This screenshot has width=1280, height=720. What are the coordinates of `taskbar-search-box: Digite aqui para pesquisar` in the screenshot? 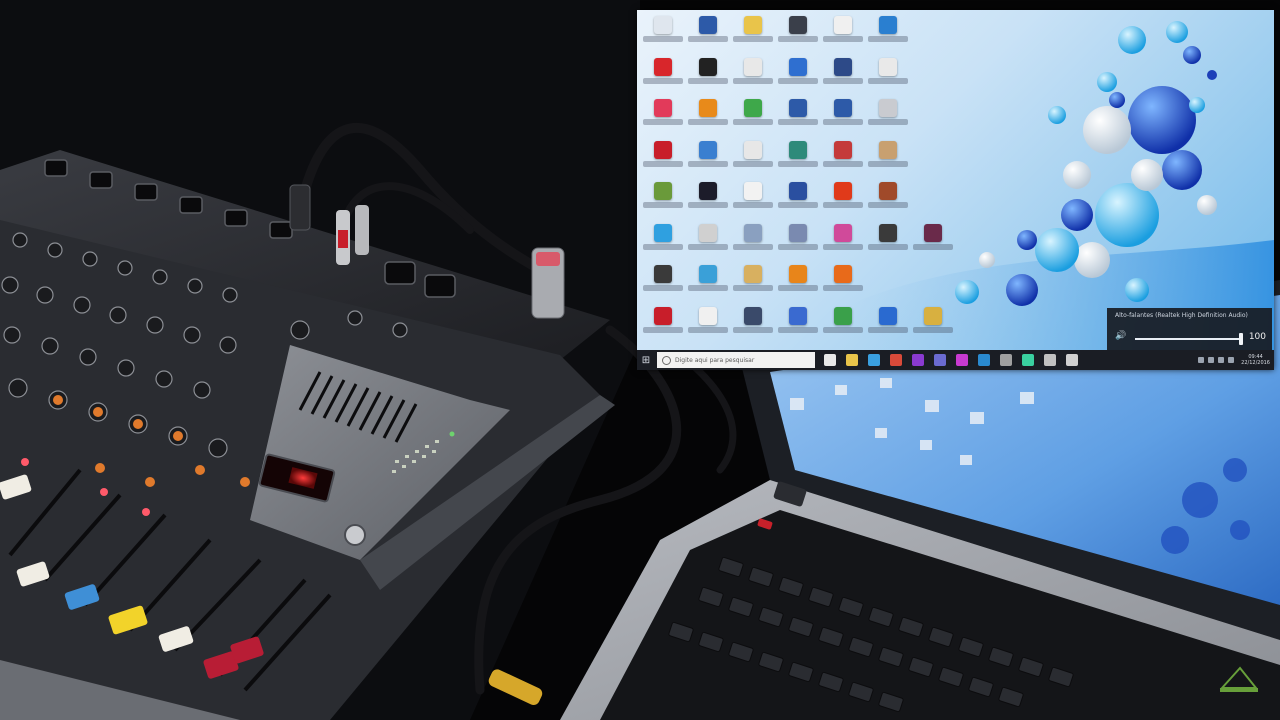 It's located at (736, 360).